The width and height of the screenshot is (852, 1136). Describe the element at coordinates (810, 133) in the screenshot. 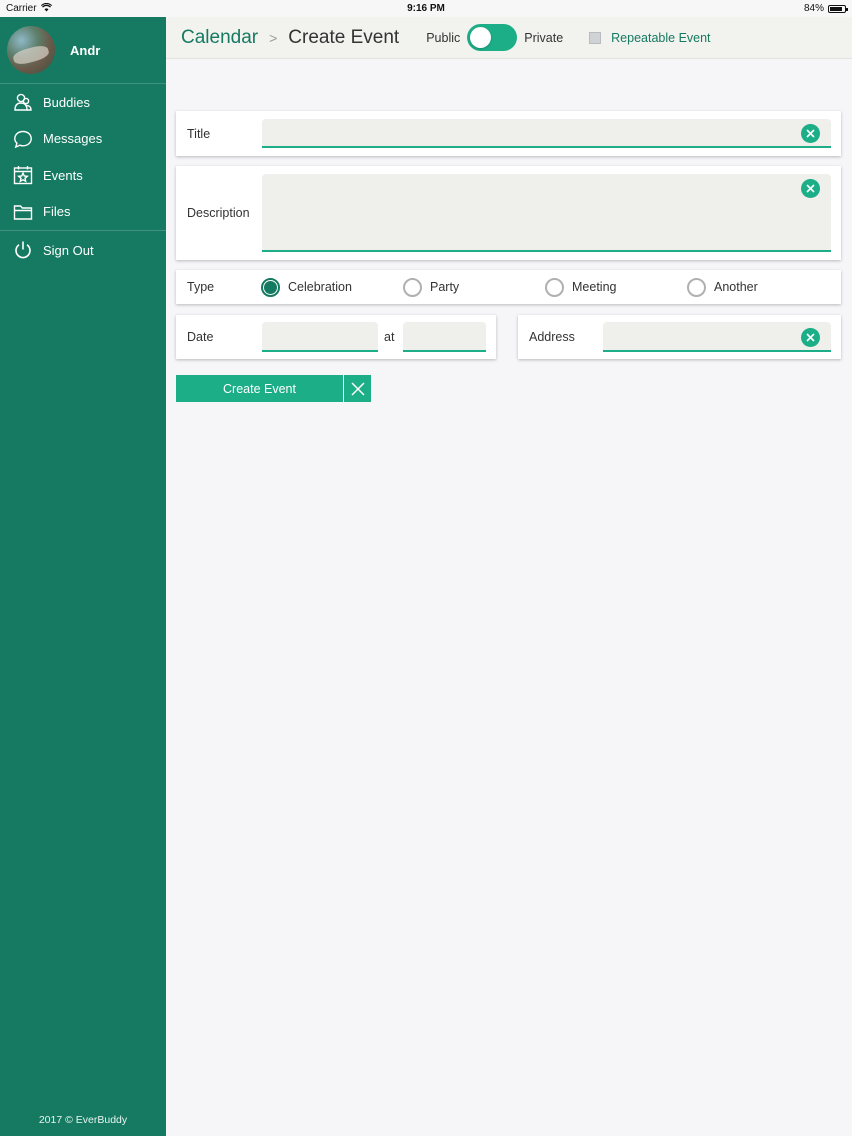

I see `clear-title-icon` at that location.